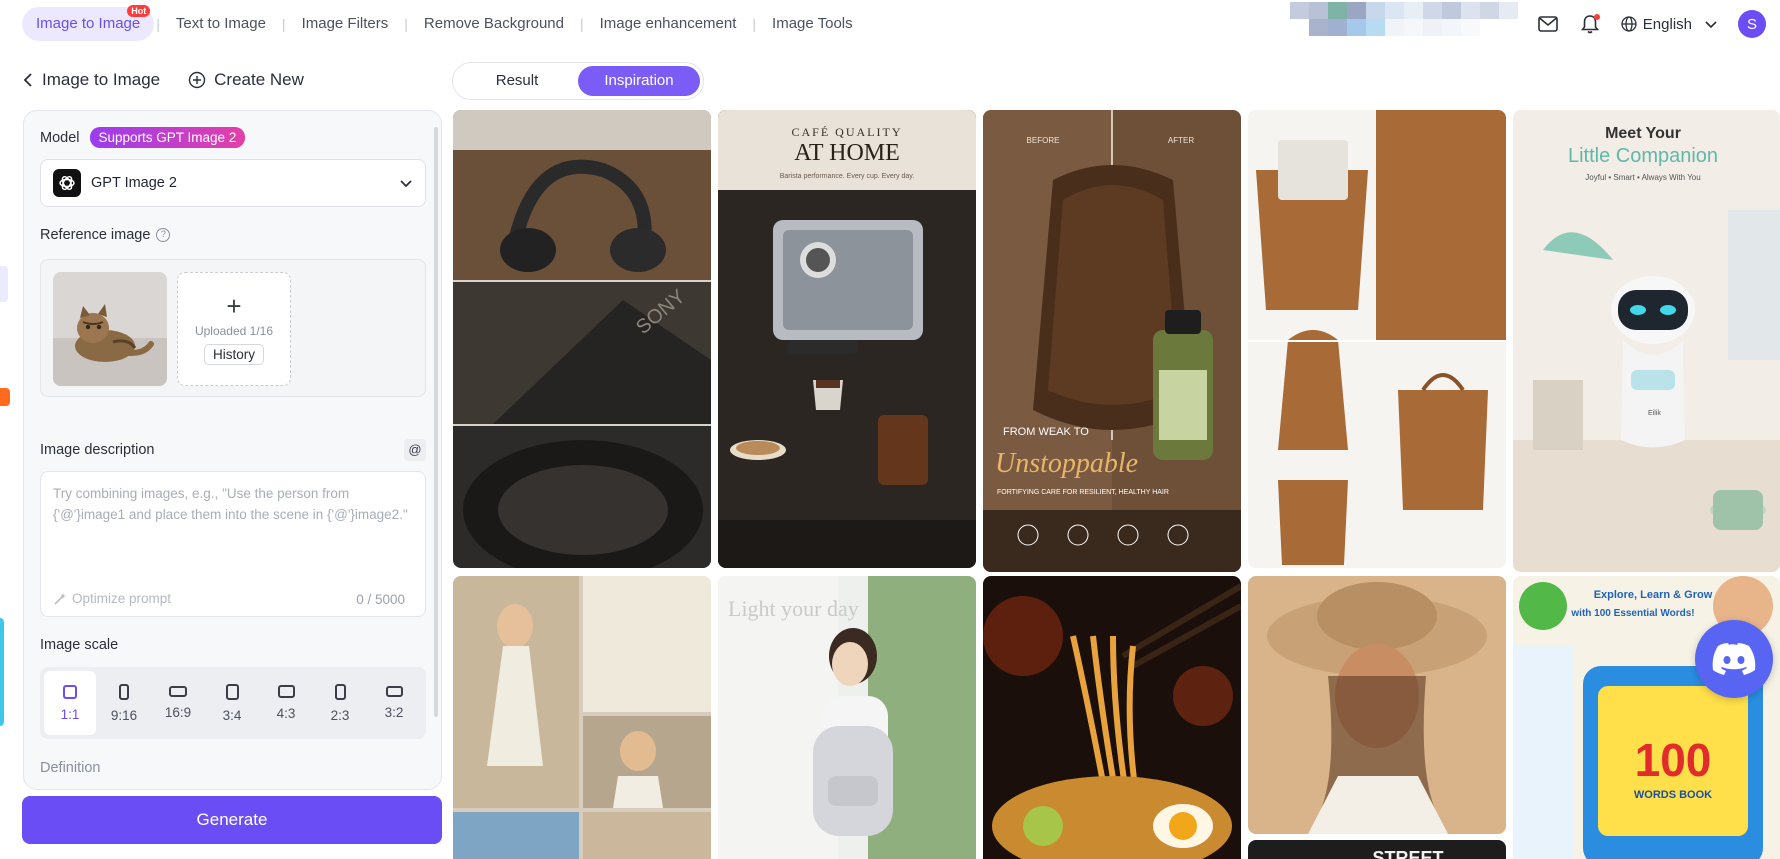  I want to click on tab-label: Image to Image, so click(88, 23).